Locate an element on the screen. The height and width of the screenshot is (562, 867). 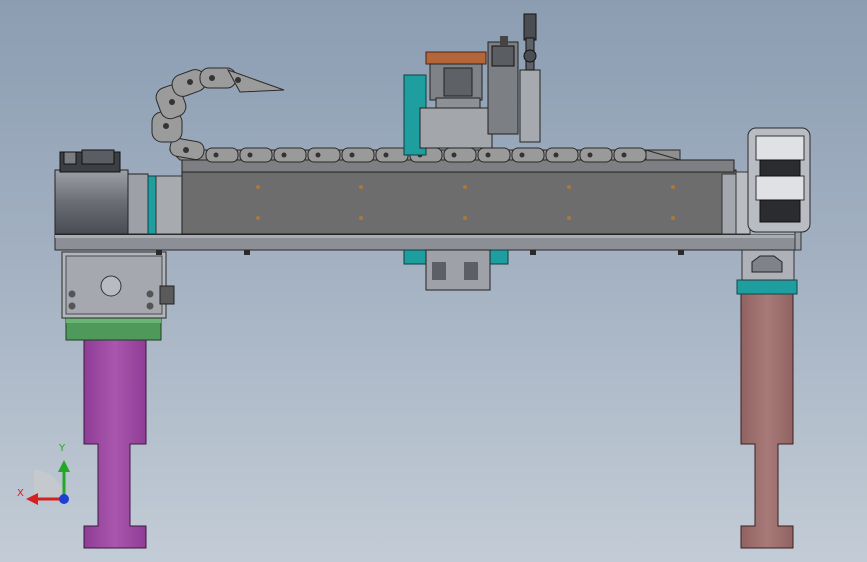
y-axis-arrowhead is located at coordinates (64, 466).